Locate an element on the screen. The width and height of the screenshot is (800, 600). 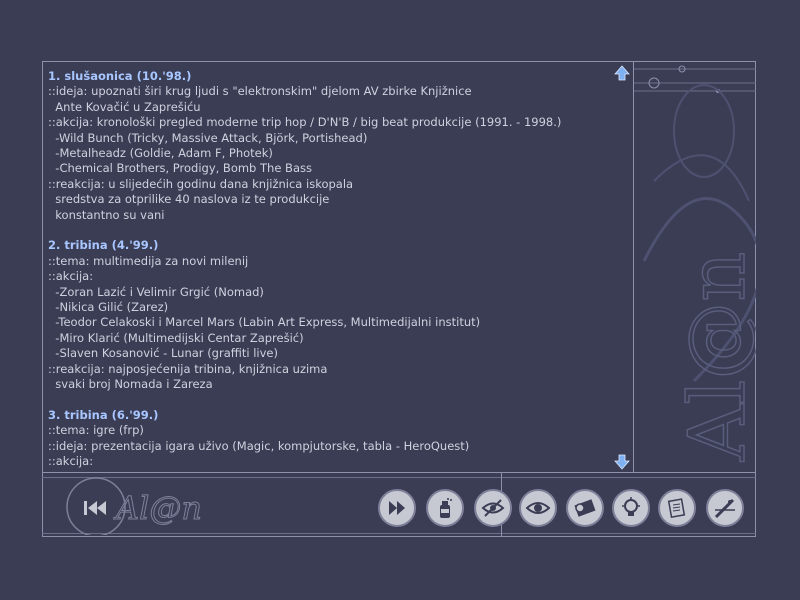
text-line: -Nikica Gilić (Zarez) is located at coordinates (108, 307).